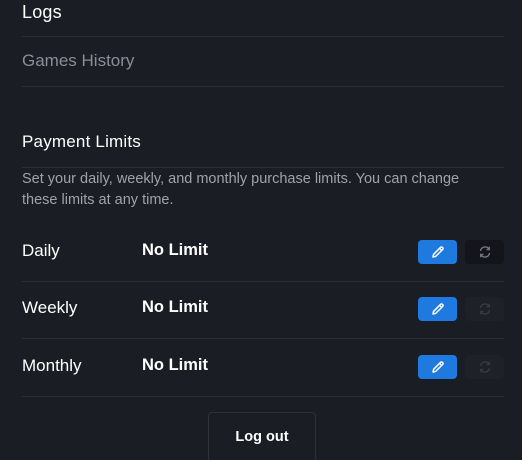 The image size is (522, 460). I want to click on limit-row-daily: Daily No Limit, so click(263, 252).